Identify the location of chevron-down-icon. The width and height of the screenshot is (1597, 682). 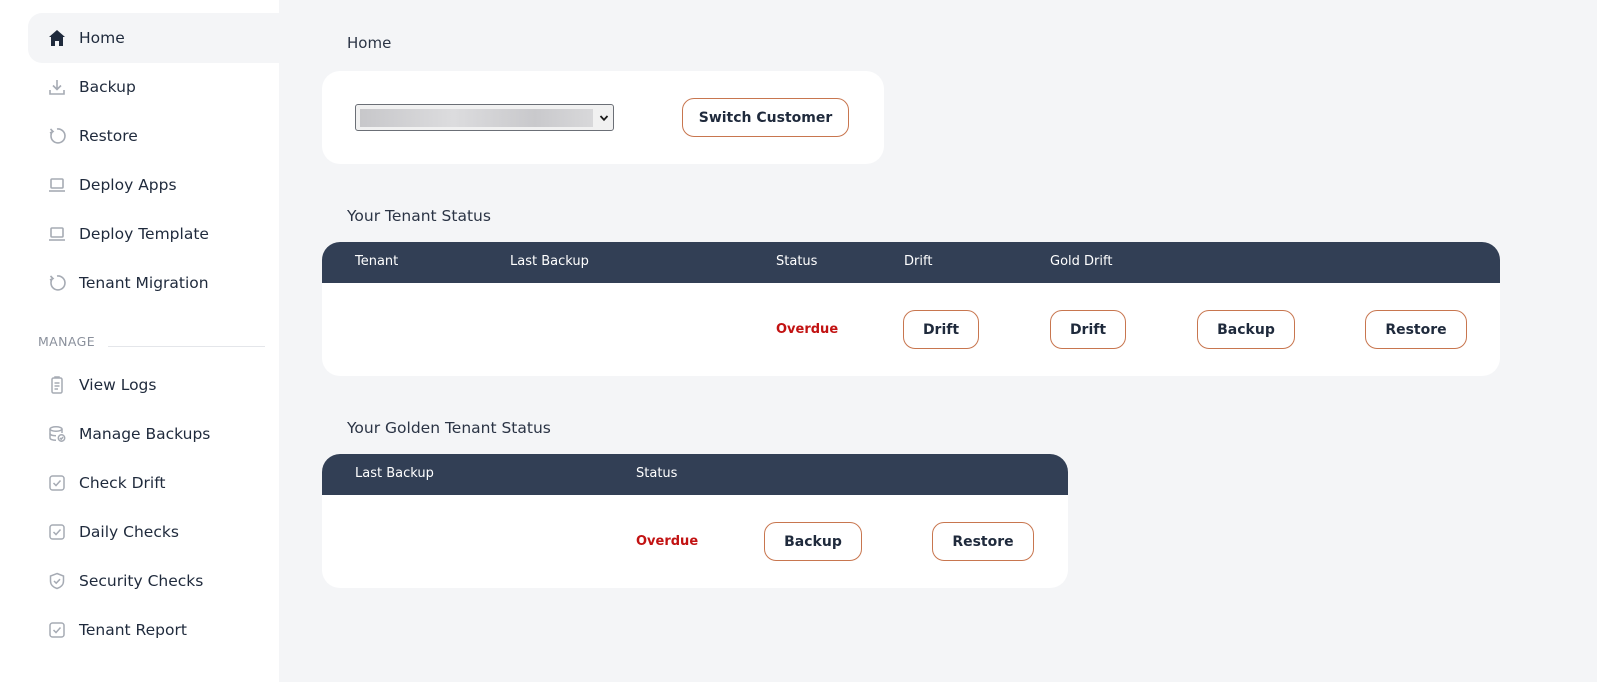
(604, 117).